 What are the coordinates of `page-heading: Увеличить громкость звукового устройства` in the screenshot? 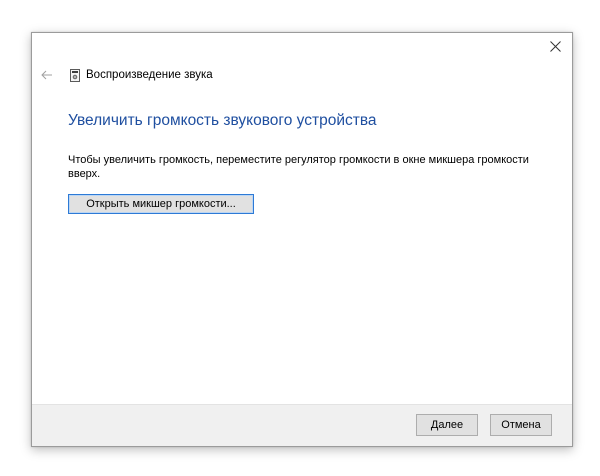 It's located at (222, 120).